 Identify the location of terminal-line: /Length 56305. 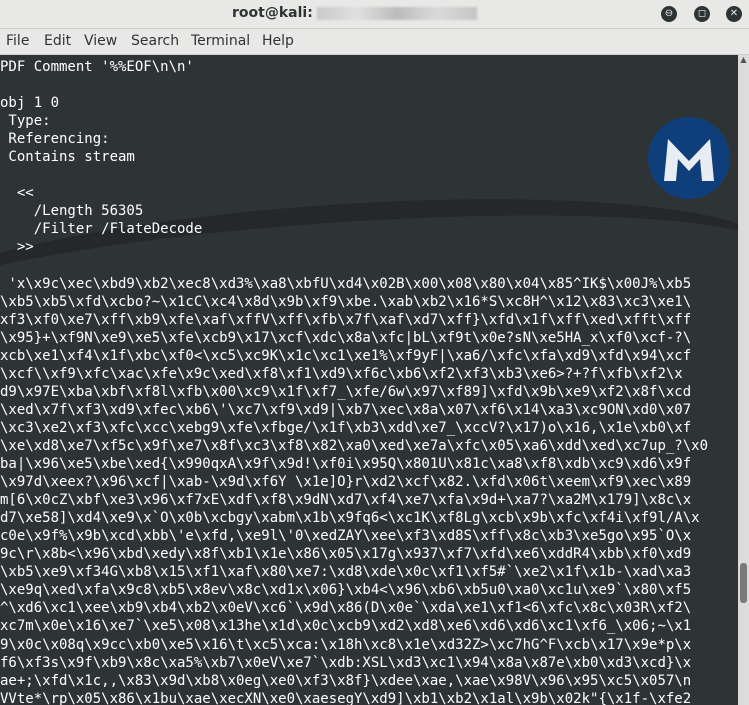
(72, 211).